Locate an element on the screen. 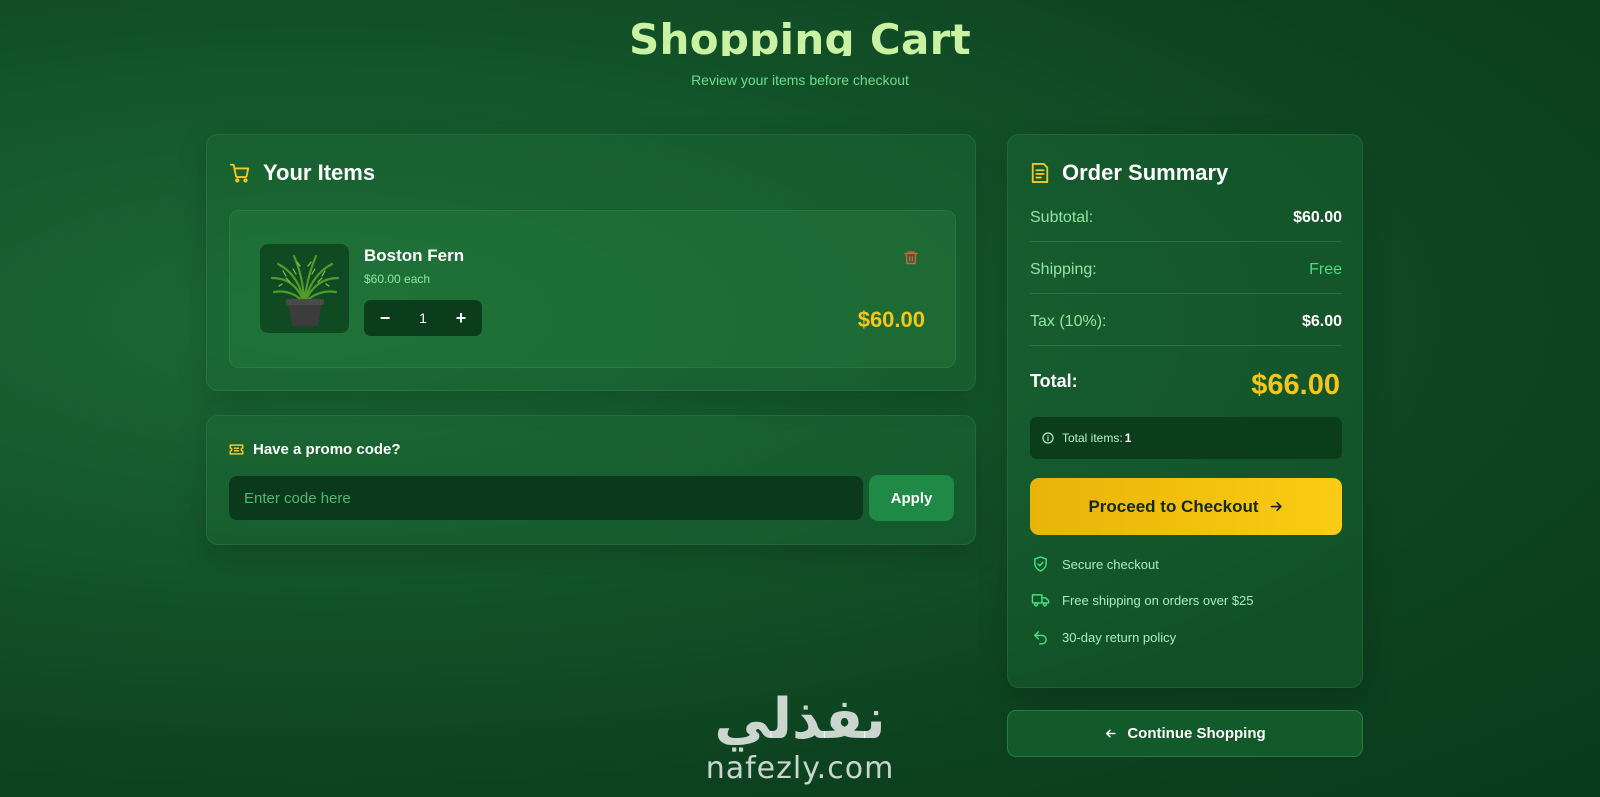 The width and height of the screenshot is (1600, 797). promo-panel: Have a promo code? Apply is located at coordinates (591, 480).